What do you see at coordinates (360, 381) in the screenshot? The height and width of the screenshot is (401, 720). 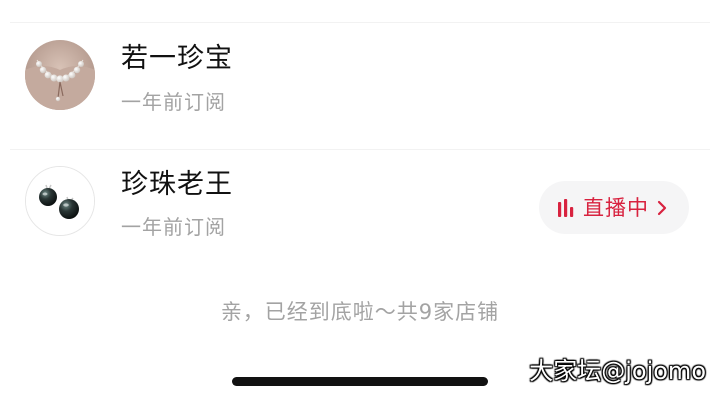 I see `home-indicator` at bounding box center [360, 381].